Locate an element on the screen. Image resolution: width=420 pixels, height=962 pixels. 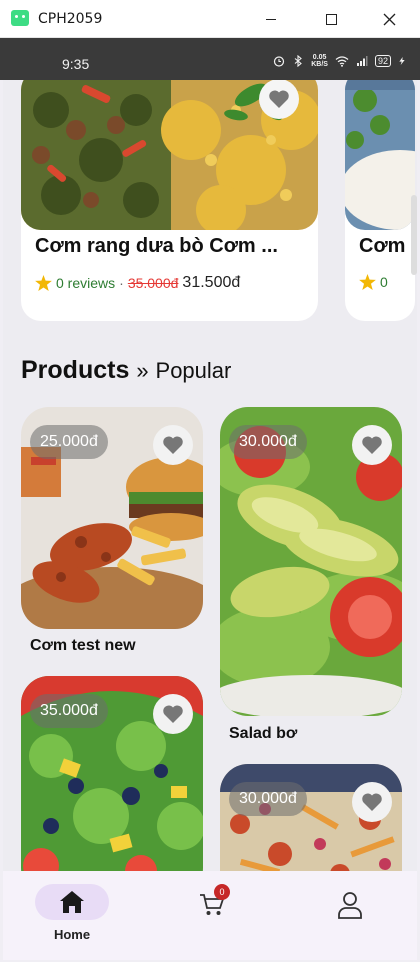
bottom-navigation: Home 0 is located at coordinates (210, 915).